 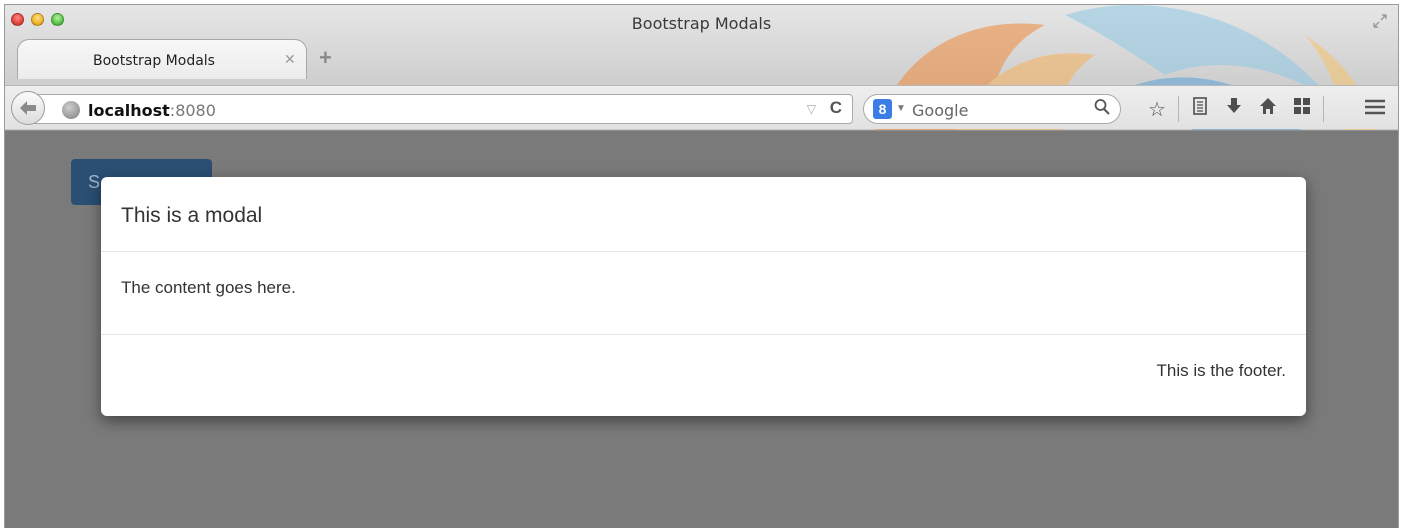 I want to click on reload-icon: C, so click(x=836, y=108).